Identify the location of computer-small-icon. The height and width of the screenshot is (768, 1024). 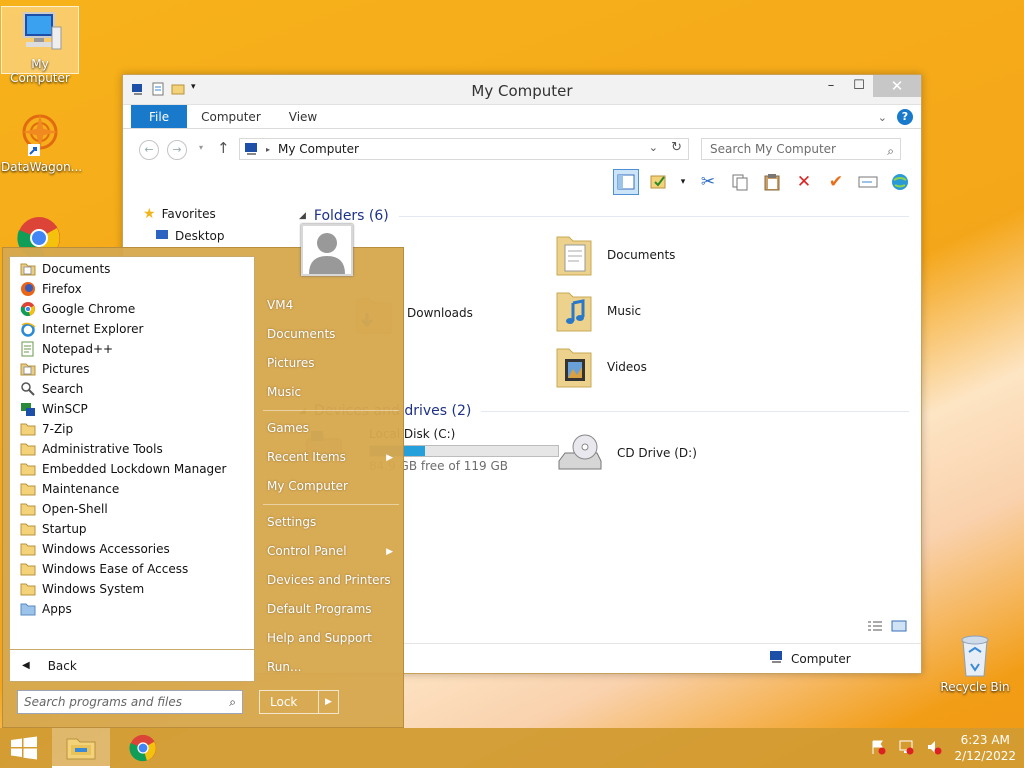
(252, 149).